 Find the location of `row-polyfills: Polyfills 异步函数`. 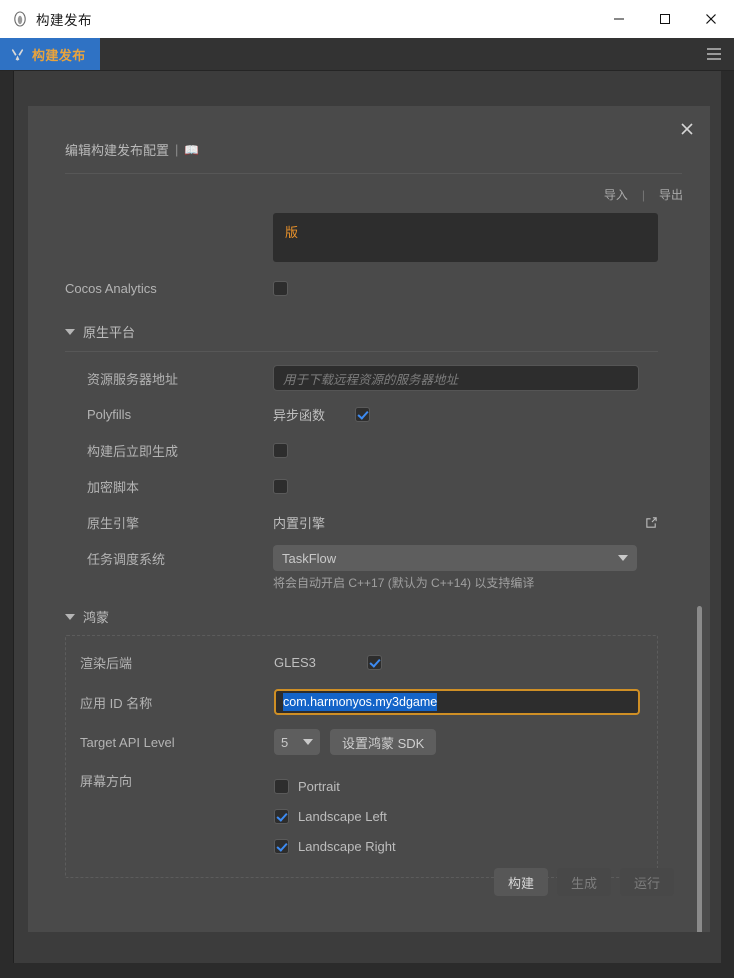

row-polyfills: Polyfills 异步函数 is located at coordinates (361, 414).